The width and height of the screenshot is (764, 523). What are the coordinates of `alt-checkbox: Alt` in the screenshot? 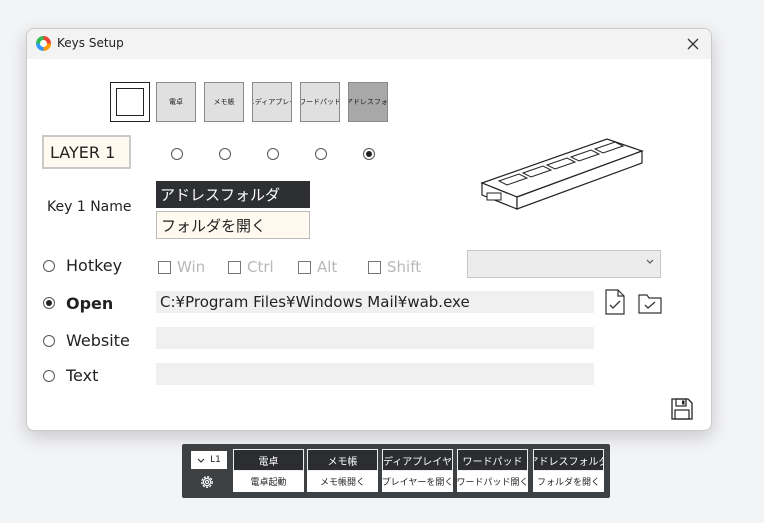 It's located at (317, 267).